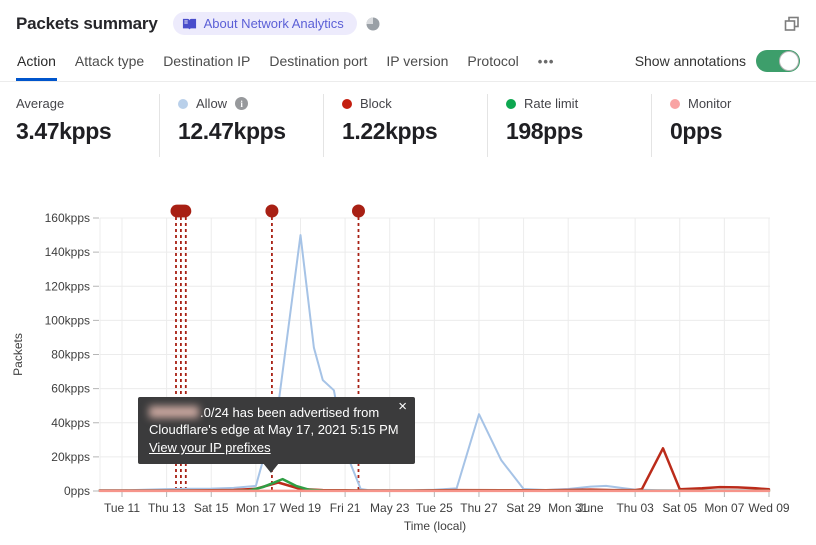 Image resolution: width=816 pixels, height=545 pixels. Describe the element at coordinates (696, 131) in the screenshot. I see `stat-monitor-value: 0pps` at that location.